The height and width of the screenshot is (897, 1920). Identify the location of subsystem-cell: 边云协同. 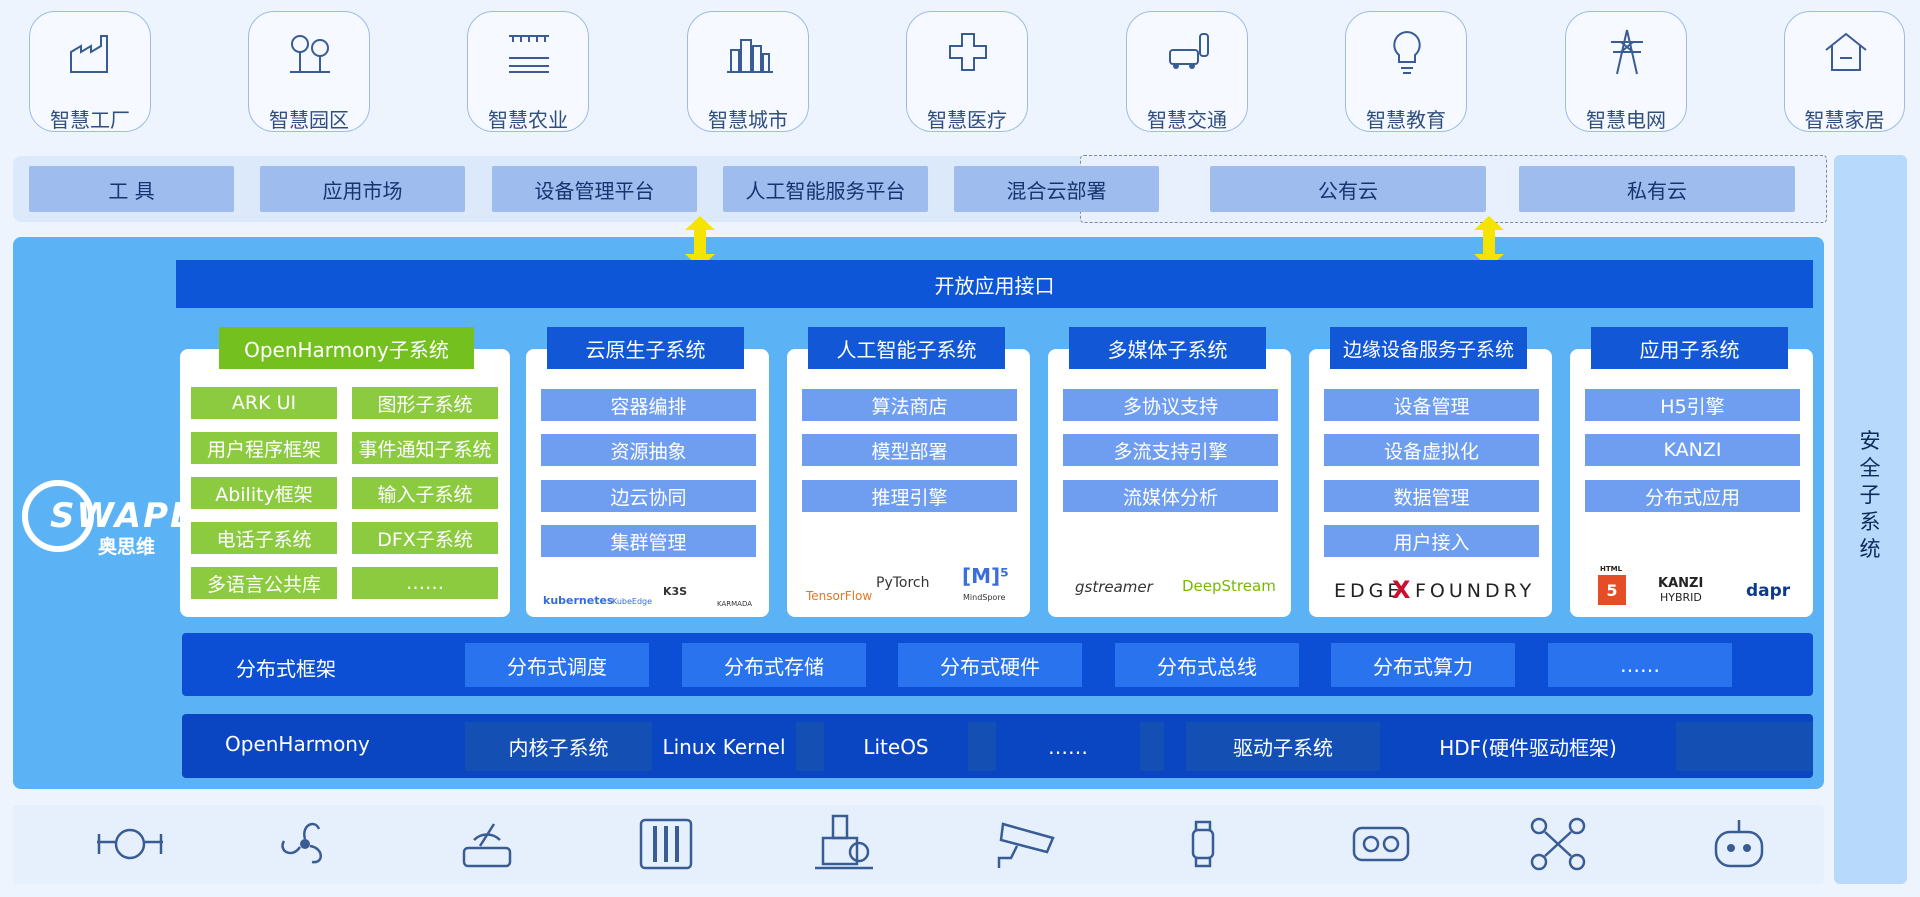
(648, 496).